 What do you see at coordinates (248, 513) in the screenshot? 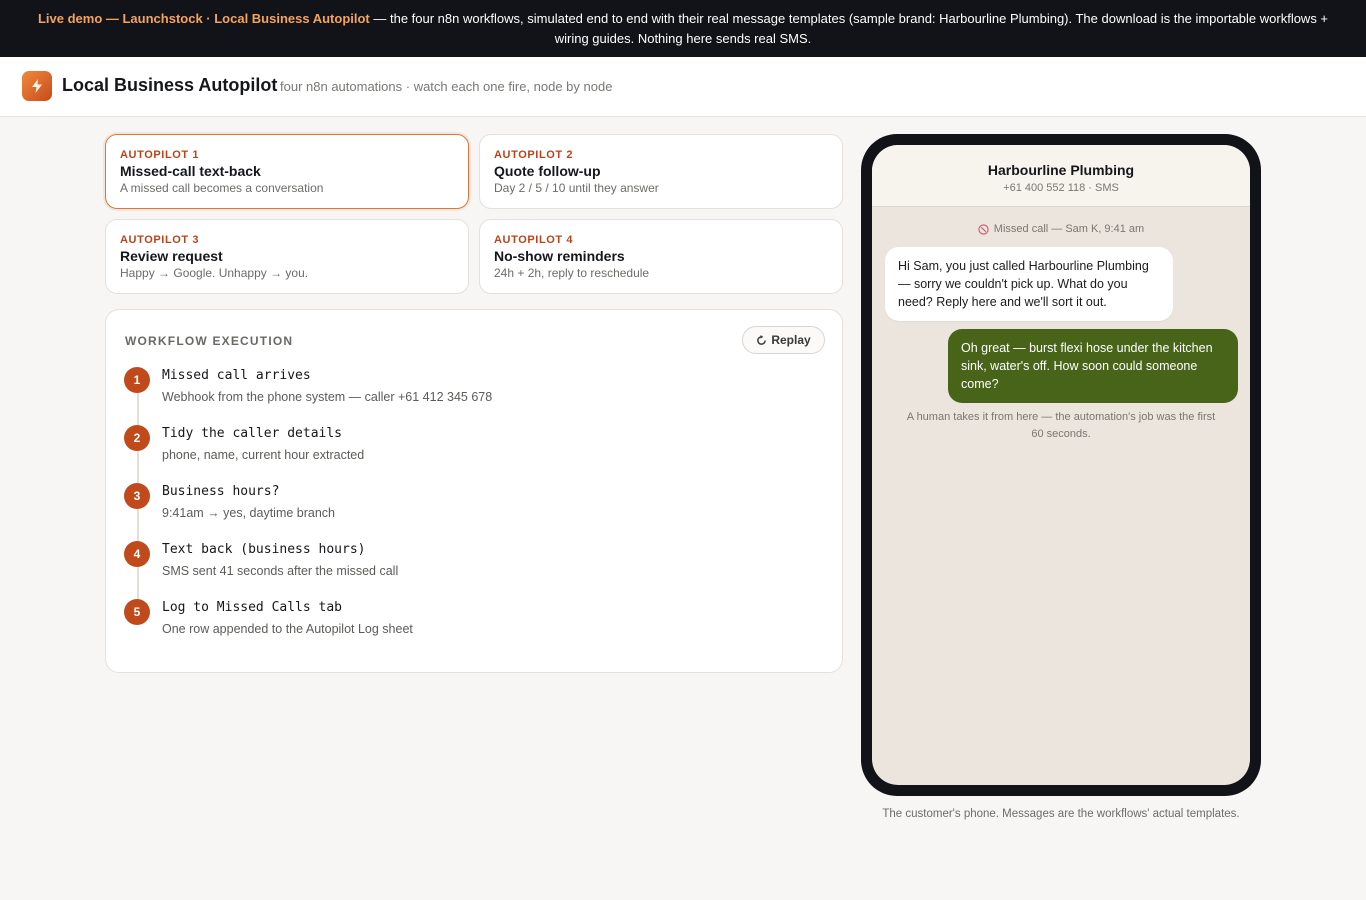
I see `step-desc: 9:41am → yes, daytime branch` at bounding box center [248, 513].